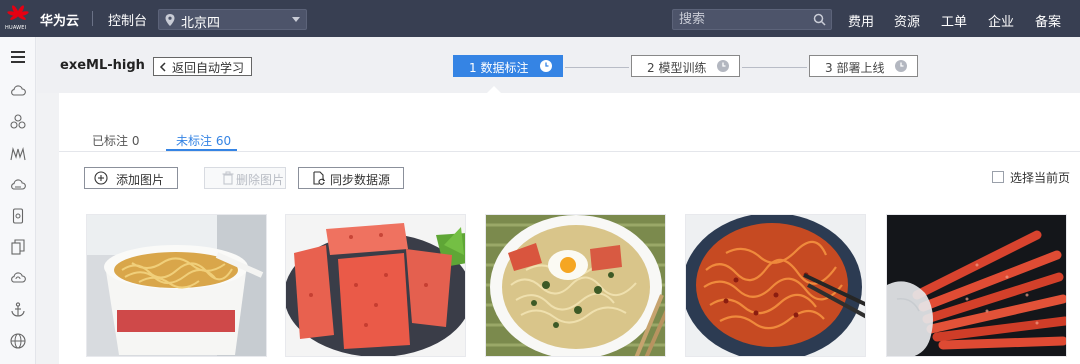  What do you see at coordinates (18, 247) in the screenshot?
I see `copy-icon` at bounding box center [18, 247].